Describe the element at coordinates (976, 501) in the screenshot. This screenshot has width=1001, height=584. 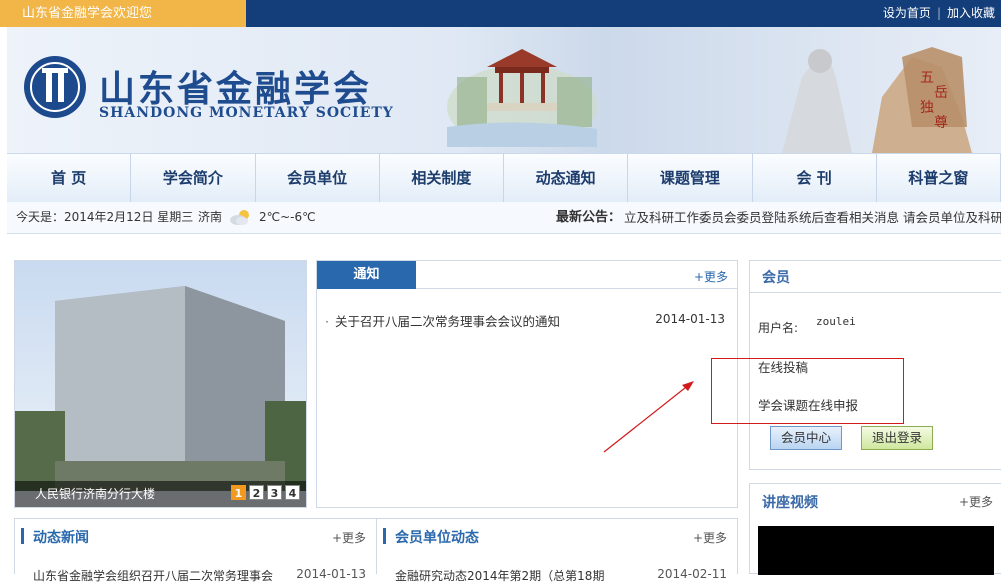
I see `lecture-more-link: +更多` at that location.